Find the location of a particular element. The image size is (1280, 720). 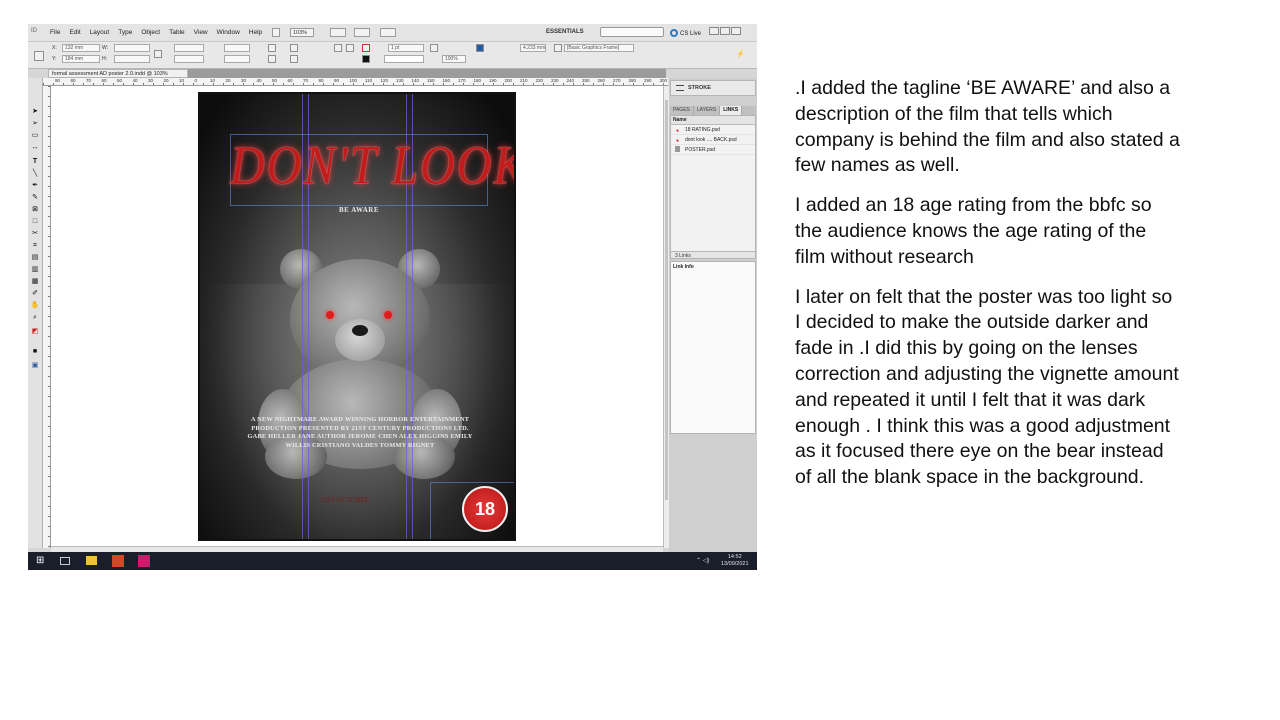

select-container-icon is located at coordinates (294, 48).